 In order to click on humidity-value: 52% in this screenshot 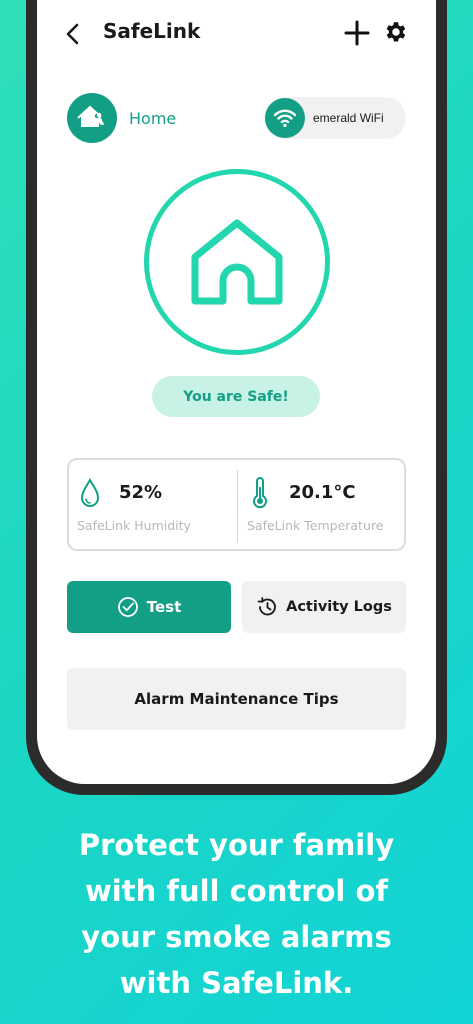, I will do `click(141, 492)`.